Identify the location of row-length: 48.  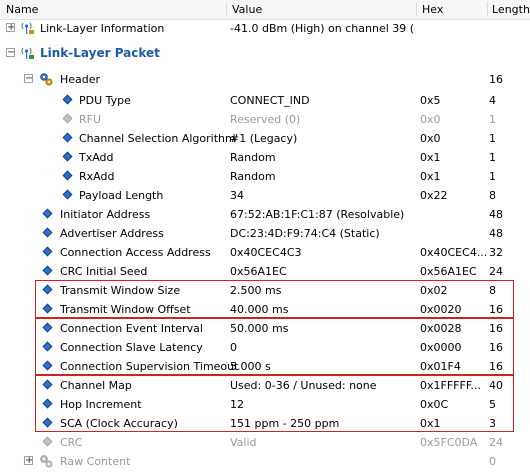
(496, 214).